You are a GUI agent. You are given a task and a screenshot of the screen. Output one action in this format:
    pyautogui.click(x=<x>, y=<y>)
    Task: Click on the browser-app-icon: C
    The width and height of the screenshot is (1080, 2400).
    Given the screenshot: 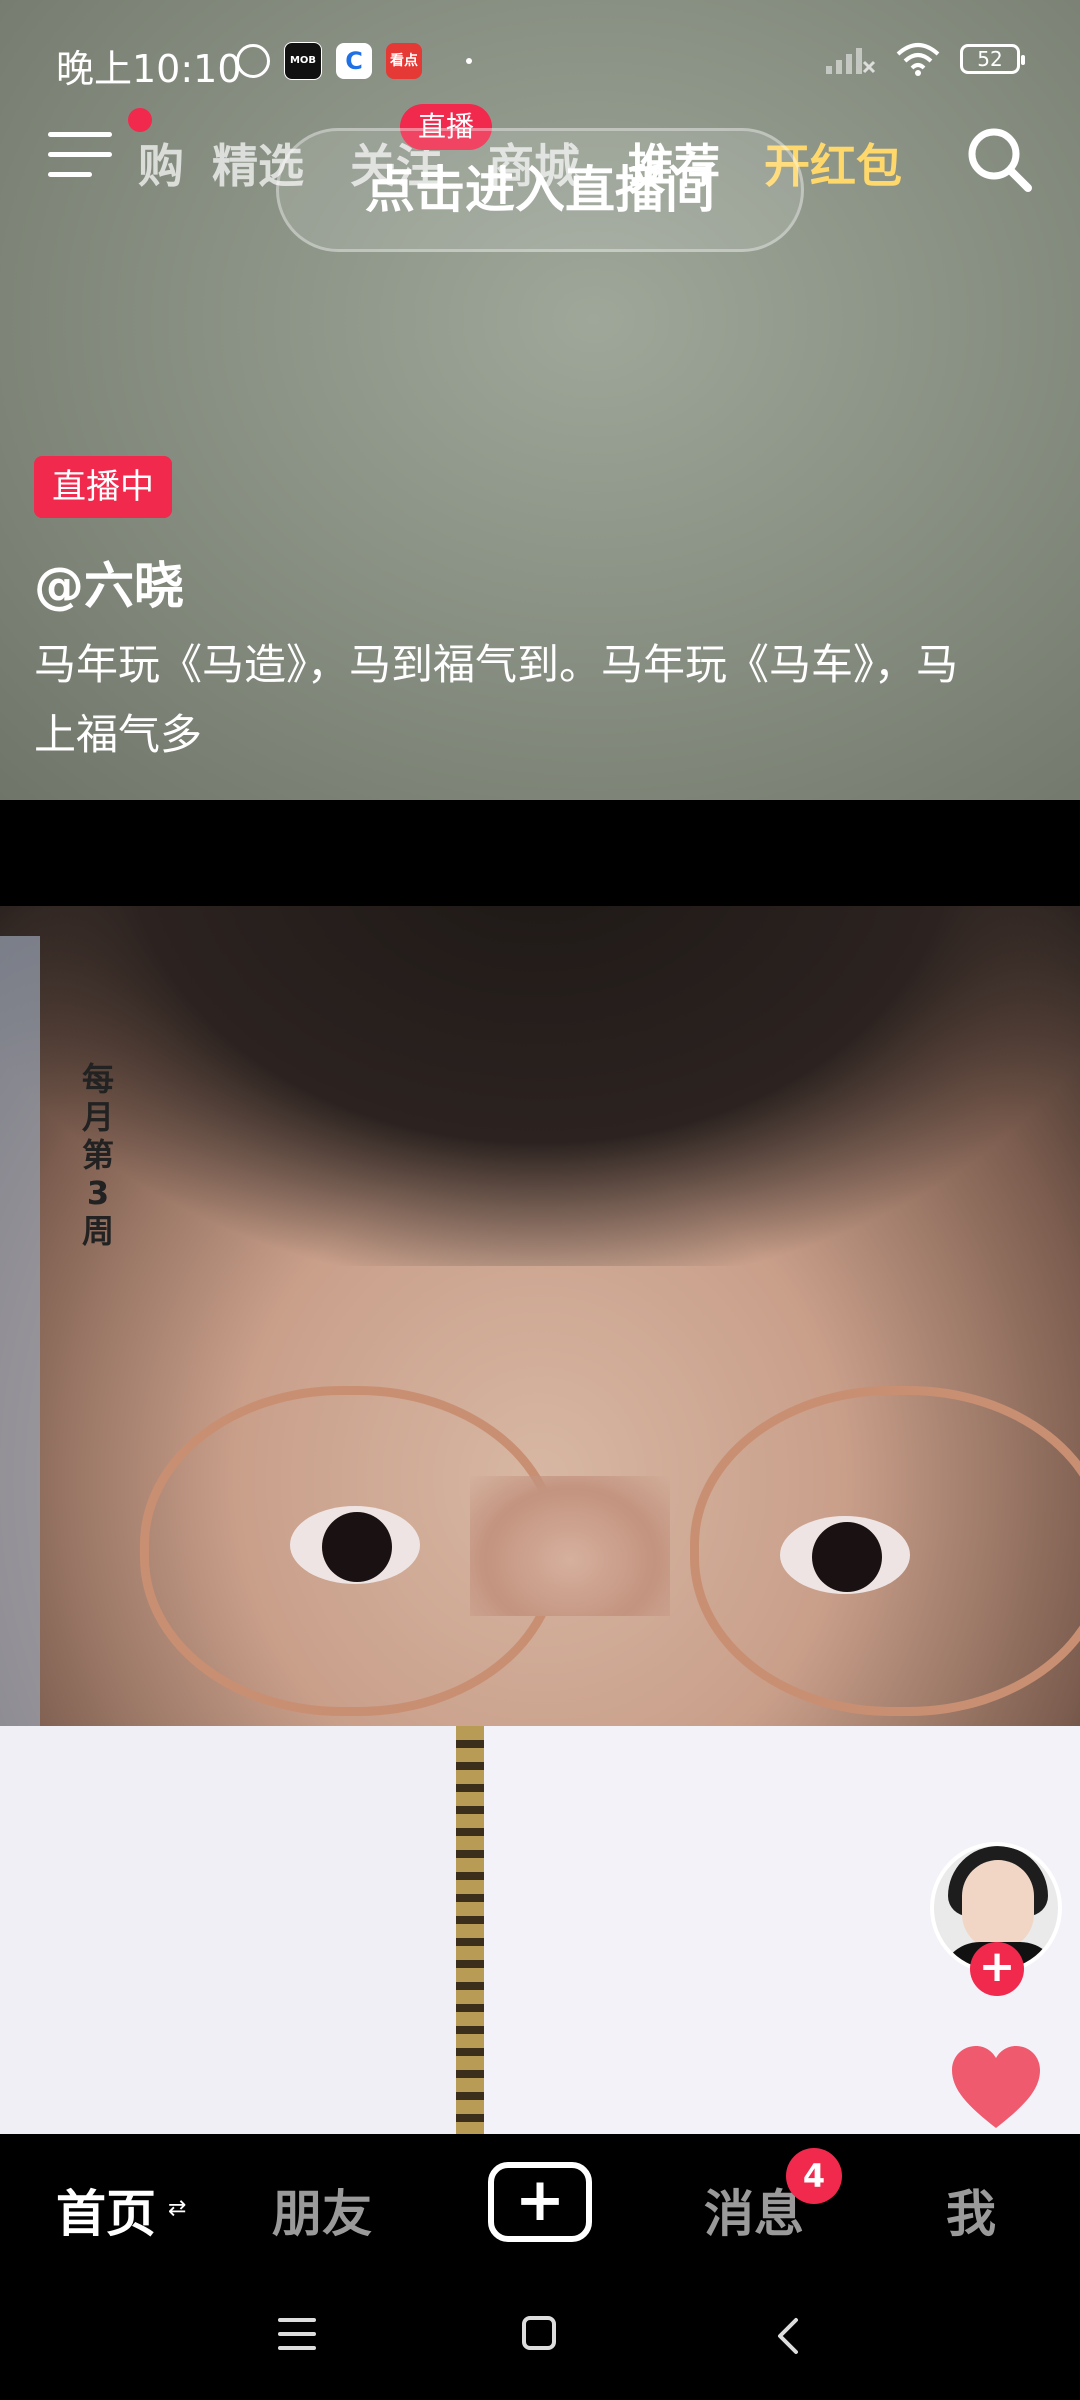 What is the action you would take?
    pyautogui.click(x=354, y=61)
    